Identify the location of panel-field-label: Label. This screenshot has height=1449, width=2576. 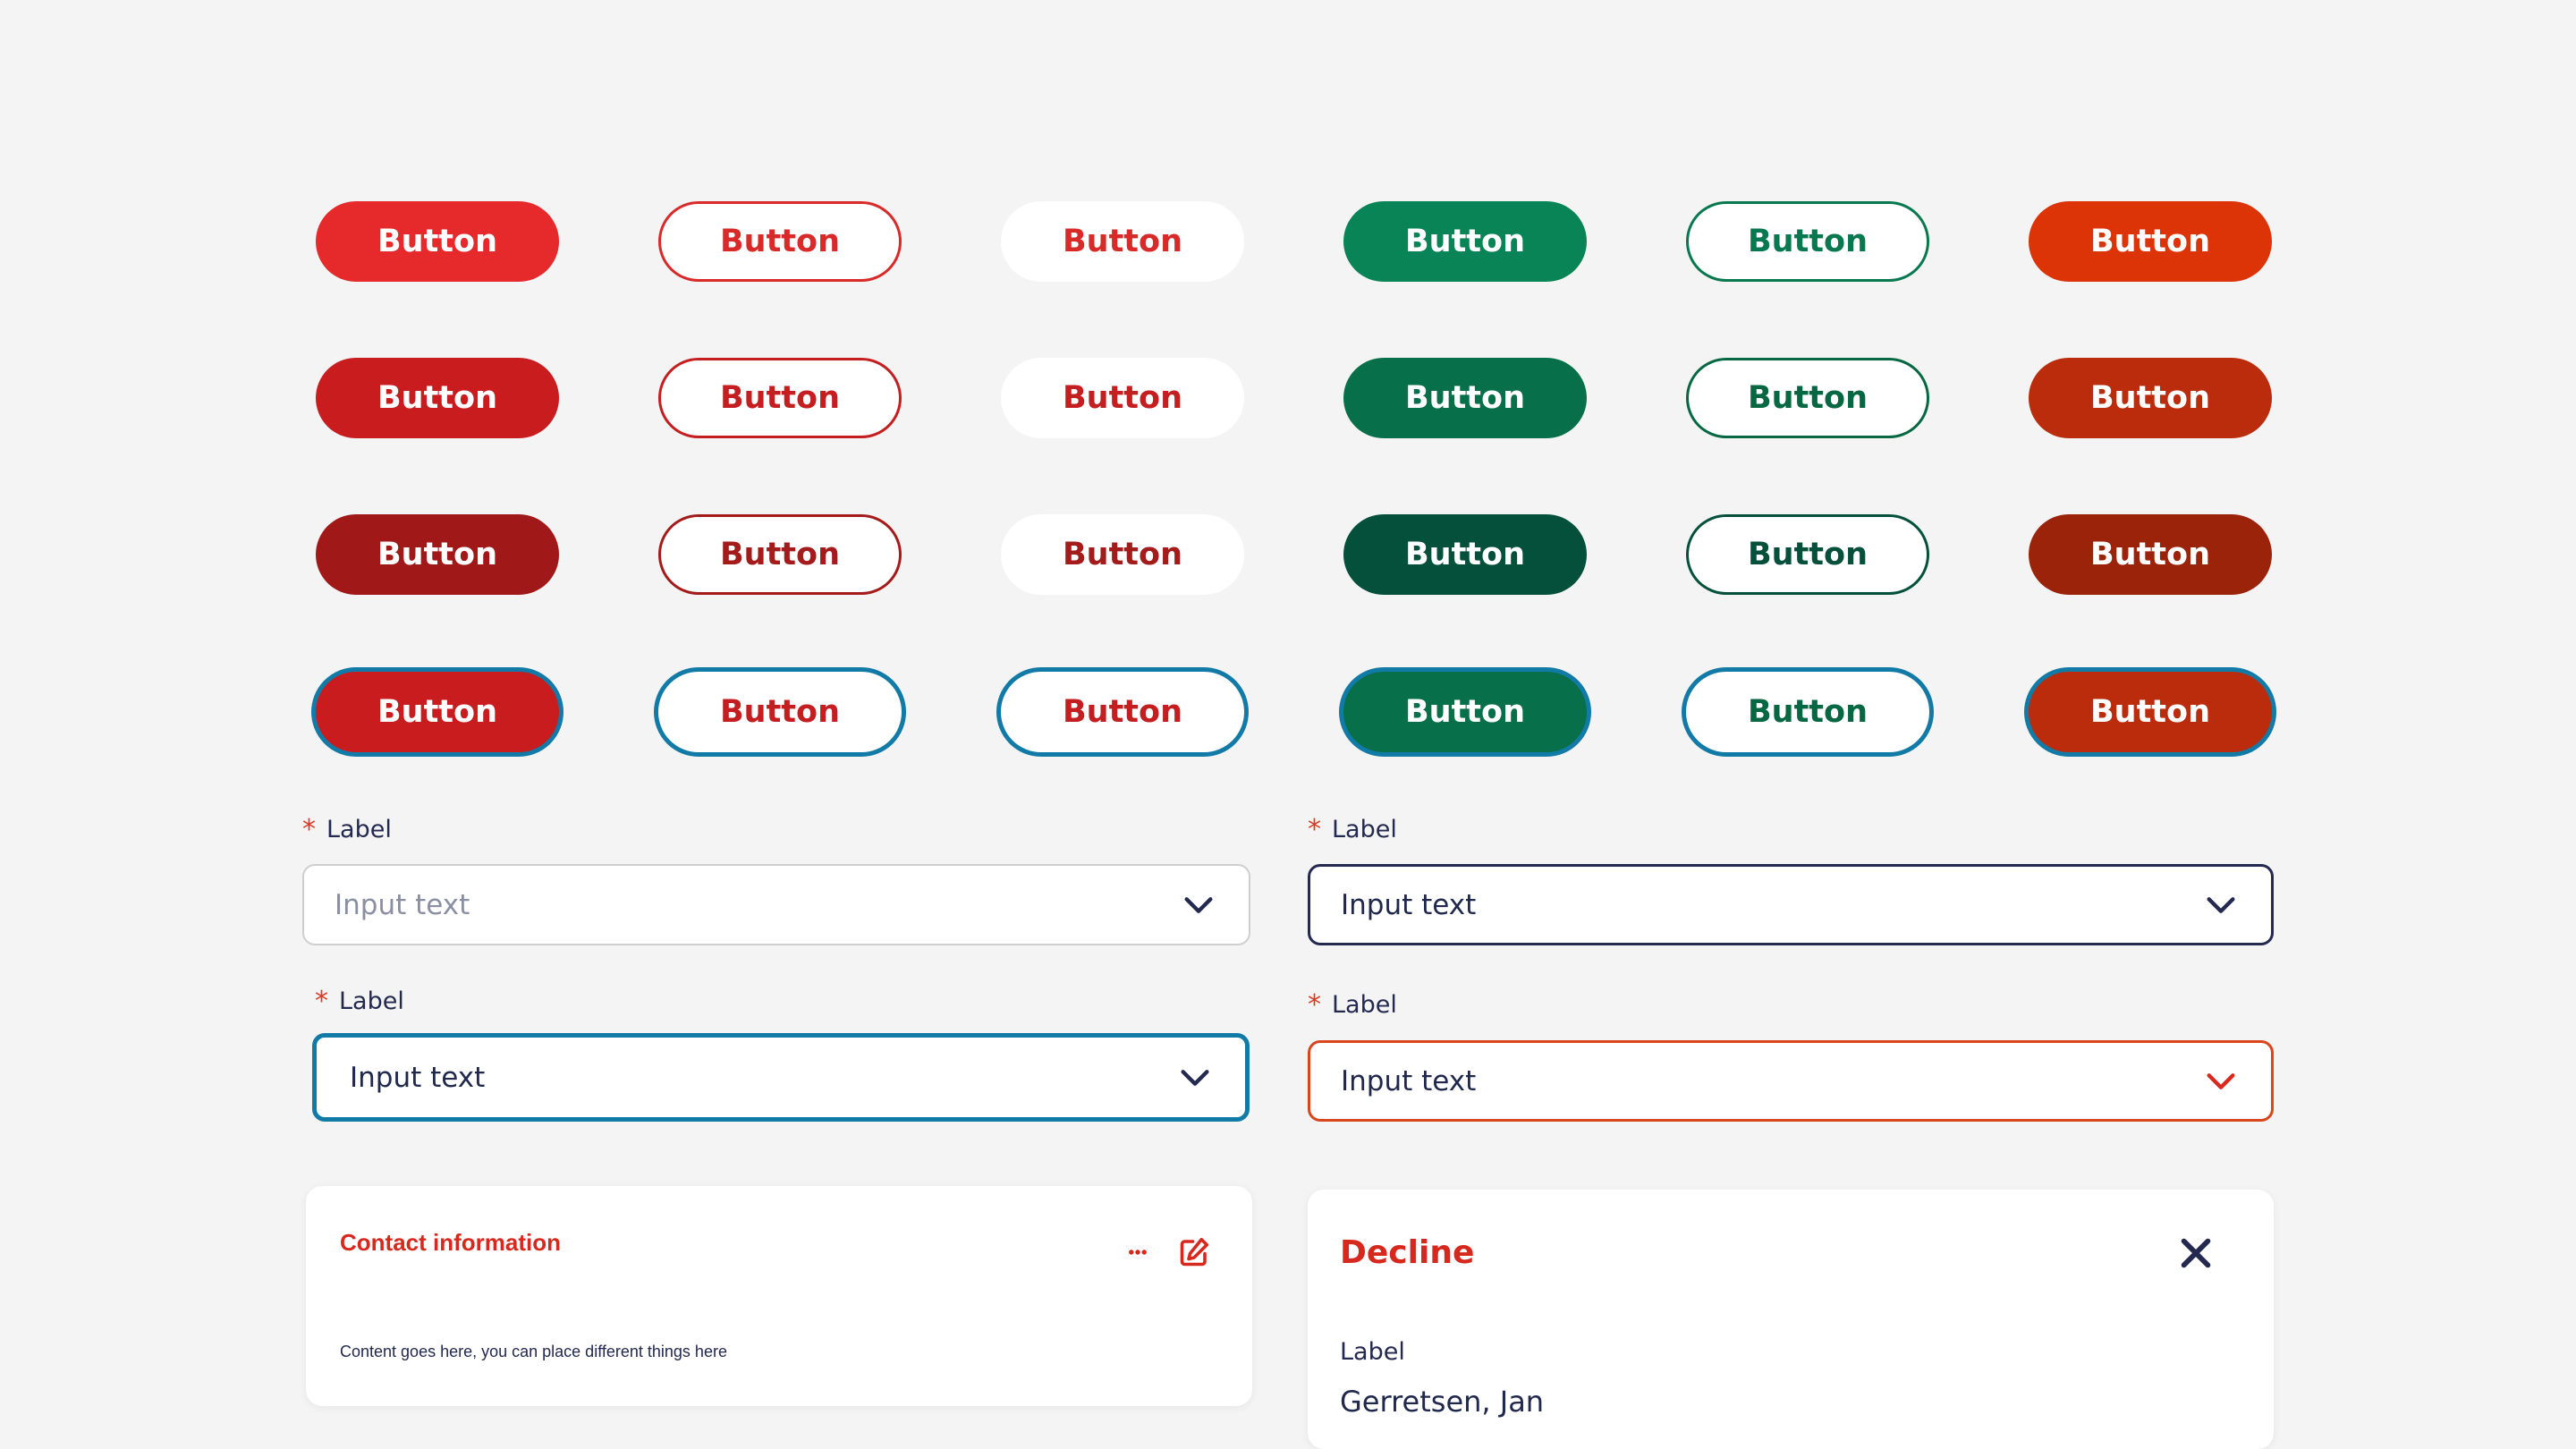
(1372, 1352).